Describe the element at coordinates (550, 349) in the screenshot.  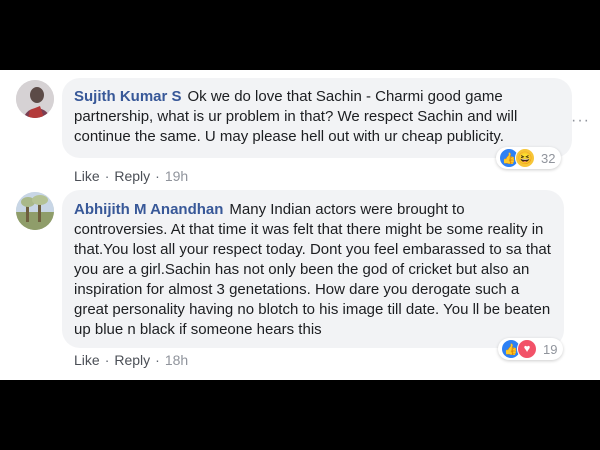
I see `reaction-count: 19` at that location.